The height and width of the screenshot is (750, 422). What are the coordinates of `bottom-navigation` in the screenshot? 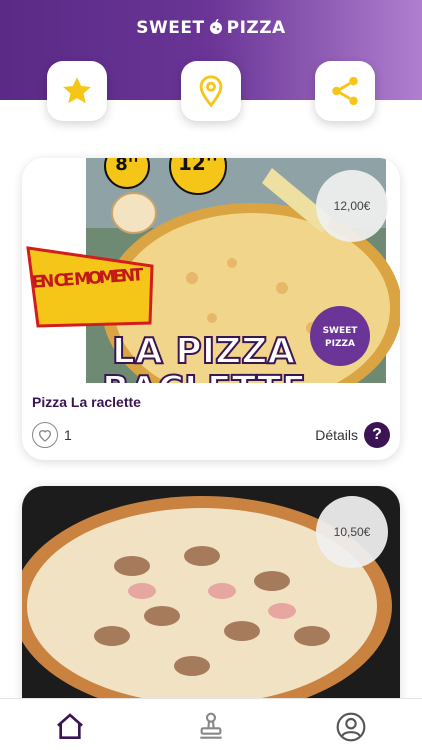 It's located at (211, 724).